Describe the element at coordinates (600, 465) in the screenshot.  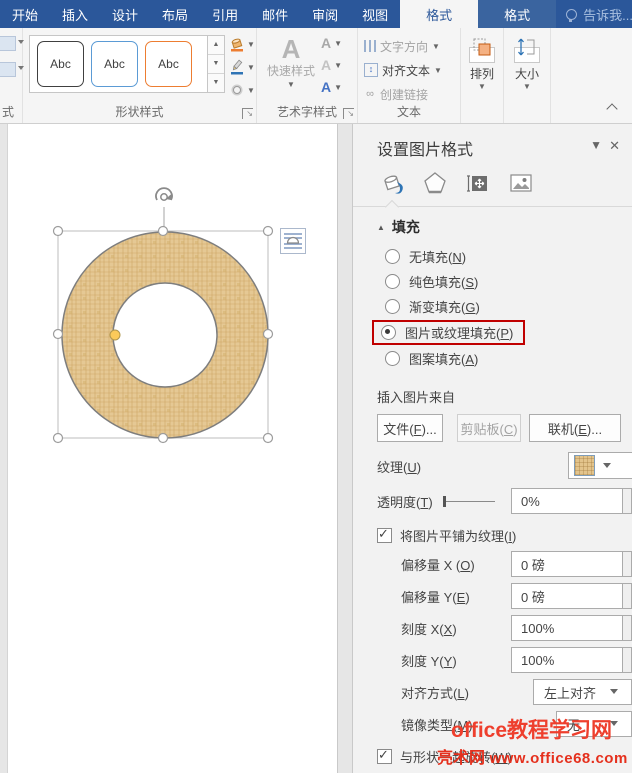
I see `texture-dropdown` at that location.